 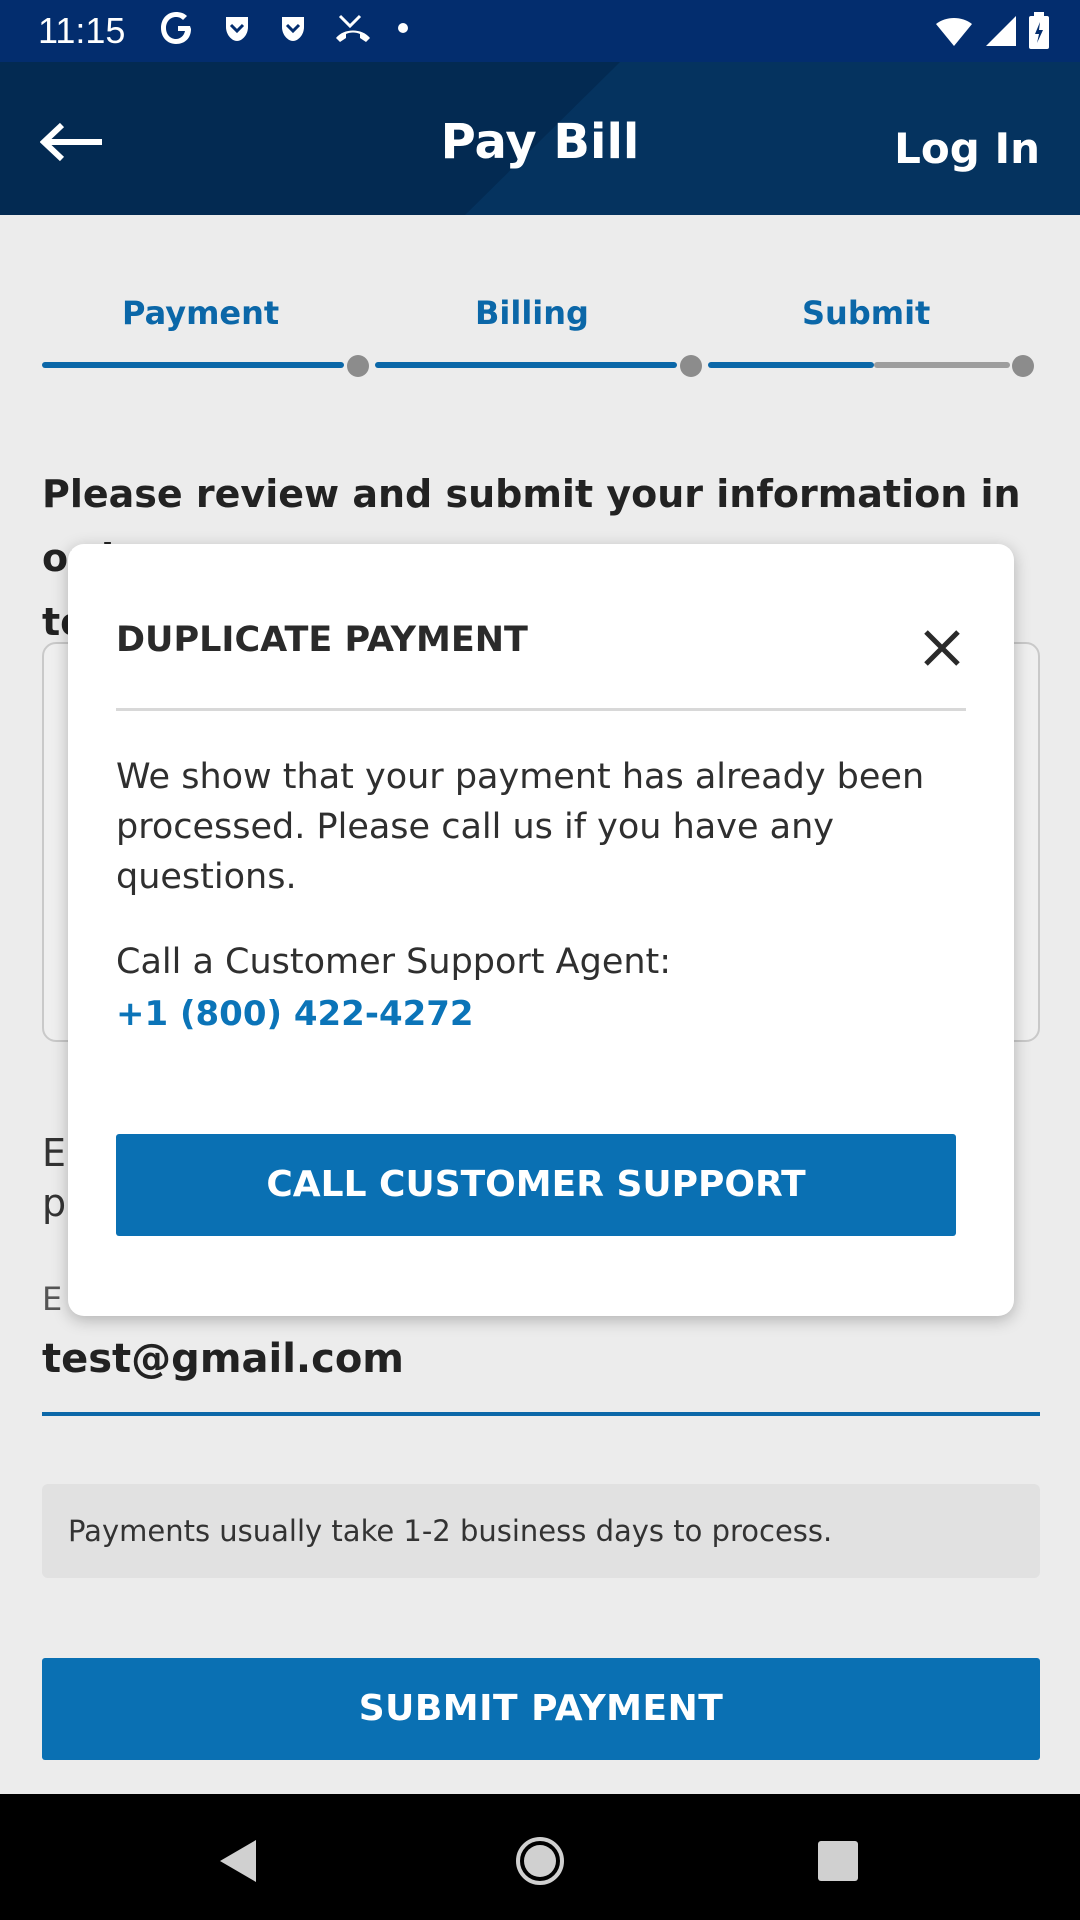 What do you see at coordinates (1001, 31) in the screenshot?
I see `signal-icon` at bounding box center [1001, 31].